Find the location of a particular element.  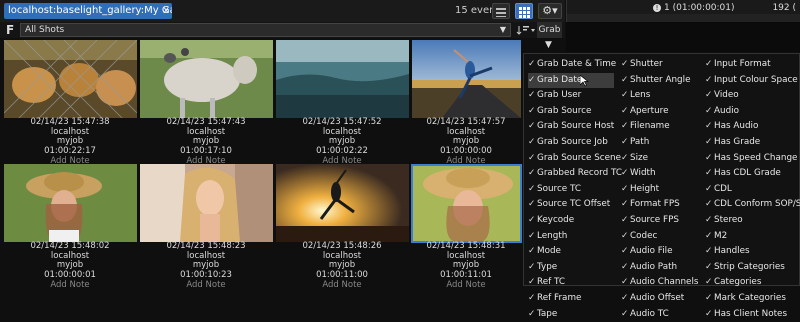

menu-item: ✓Grab Date is located at coordinates (571, 81).